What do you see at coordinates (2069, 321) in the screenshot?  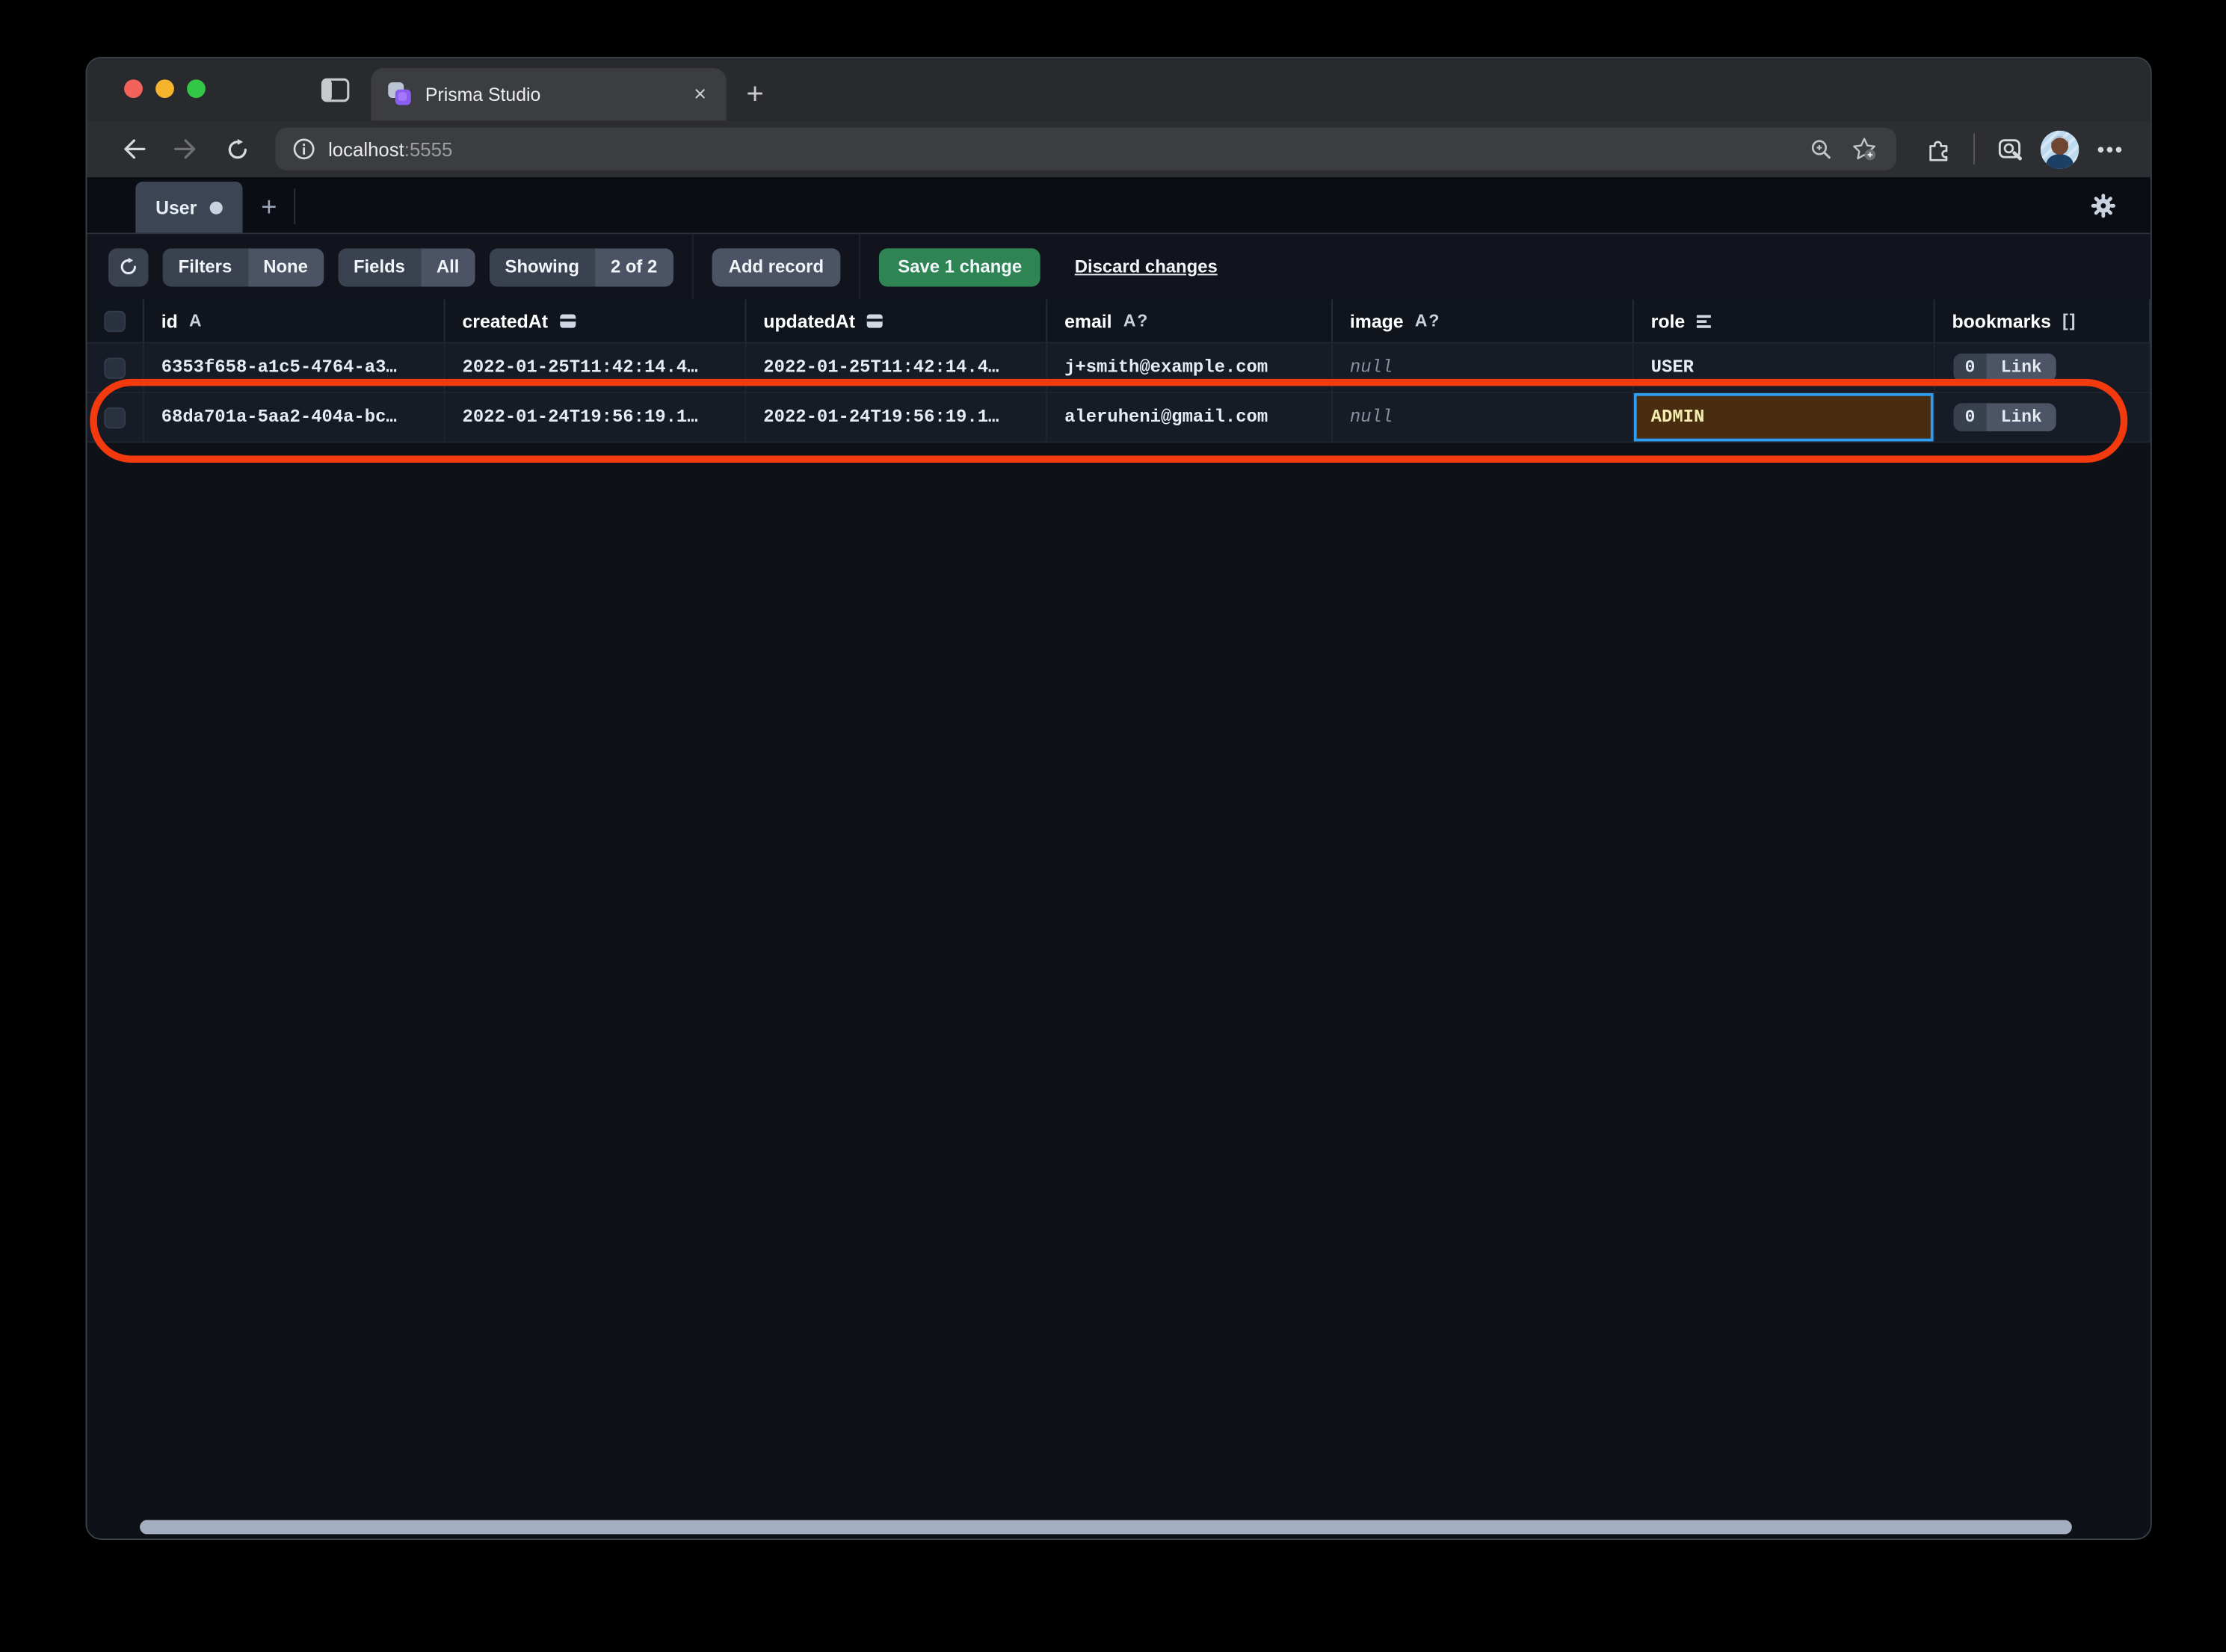 I see `list-type-icon: []` at bounding box center [2069, 321].